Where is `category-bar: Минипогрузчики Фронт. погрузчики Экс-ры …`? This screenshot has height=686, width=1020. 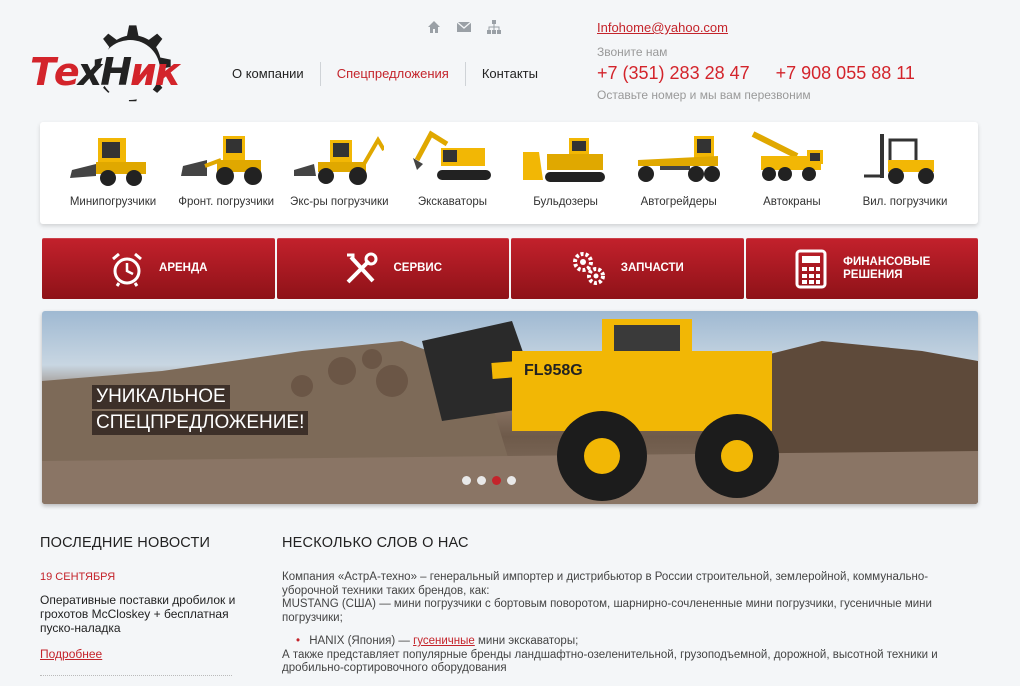 category-bar: Минипогрузчики Фронт. погрузчики Экс-ры … is located at coordinates (509, 173).